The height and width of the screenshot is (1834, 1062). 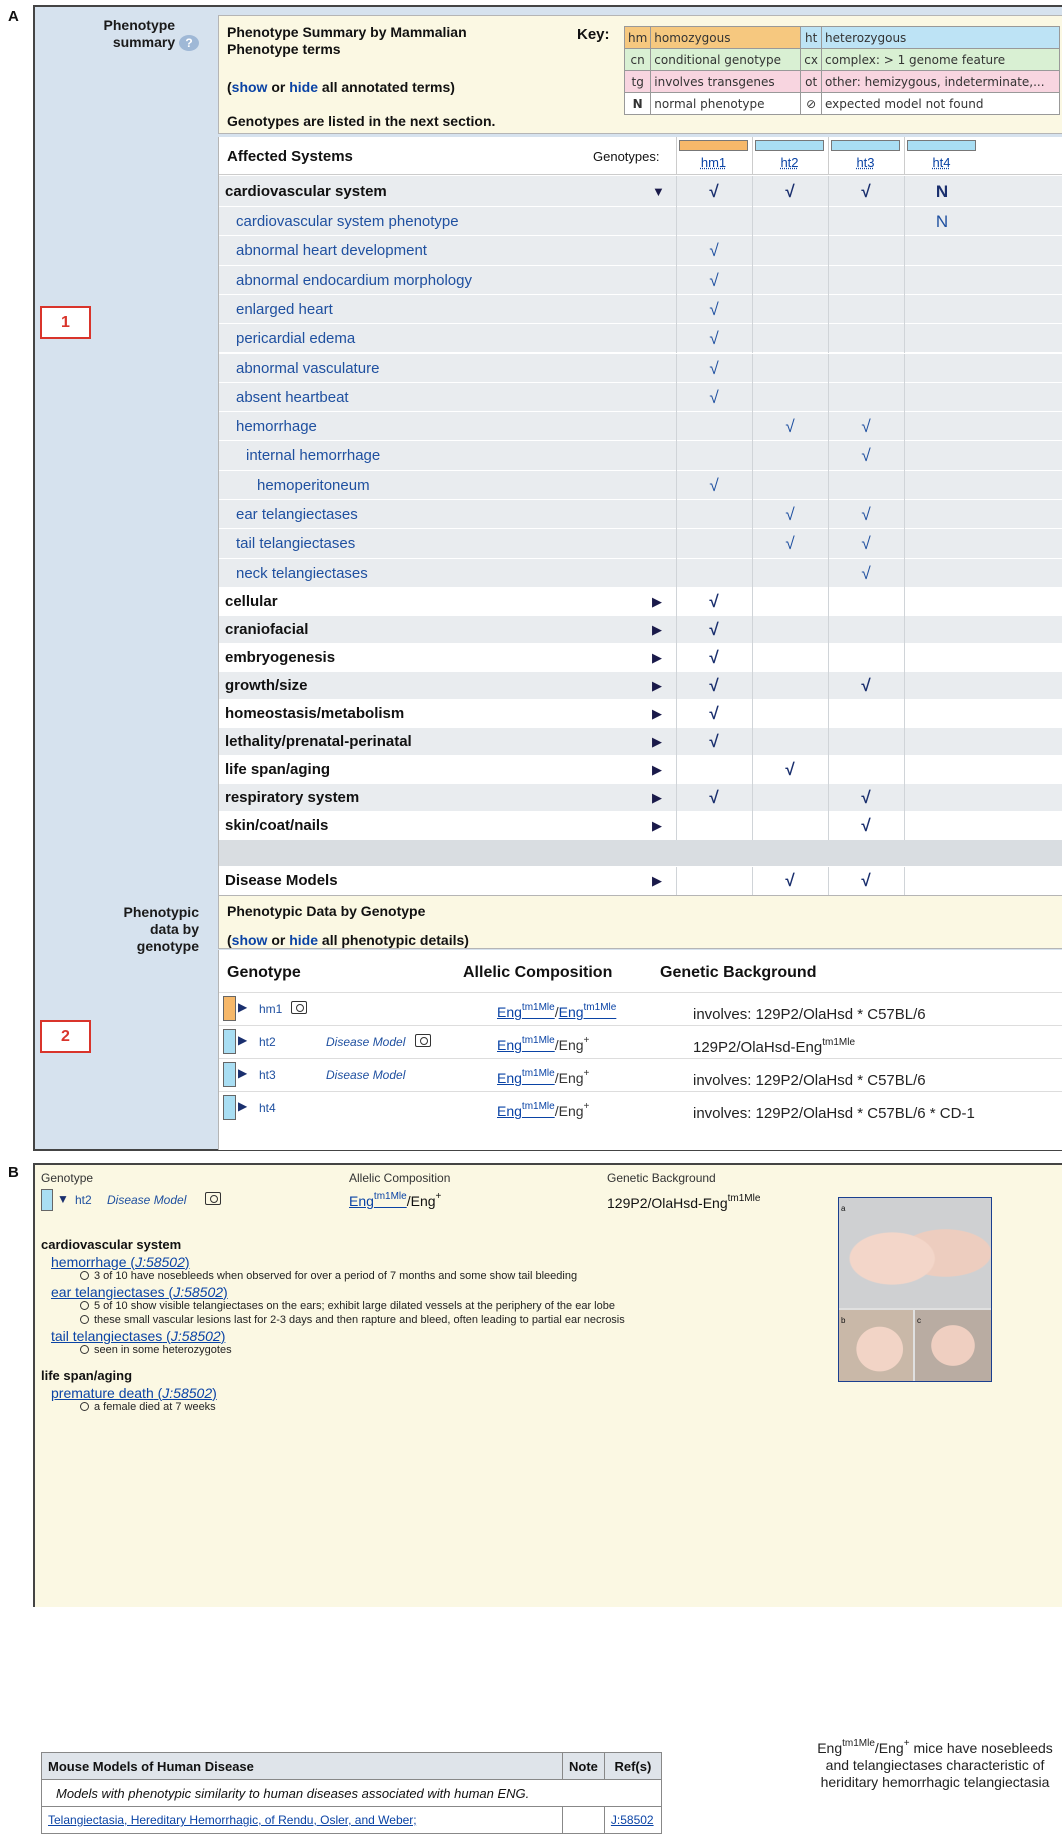 I want to click on genotype-col-label: ht4, so click(x=941, y=162).